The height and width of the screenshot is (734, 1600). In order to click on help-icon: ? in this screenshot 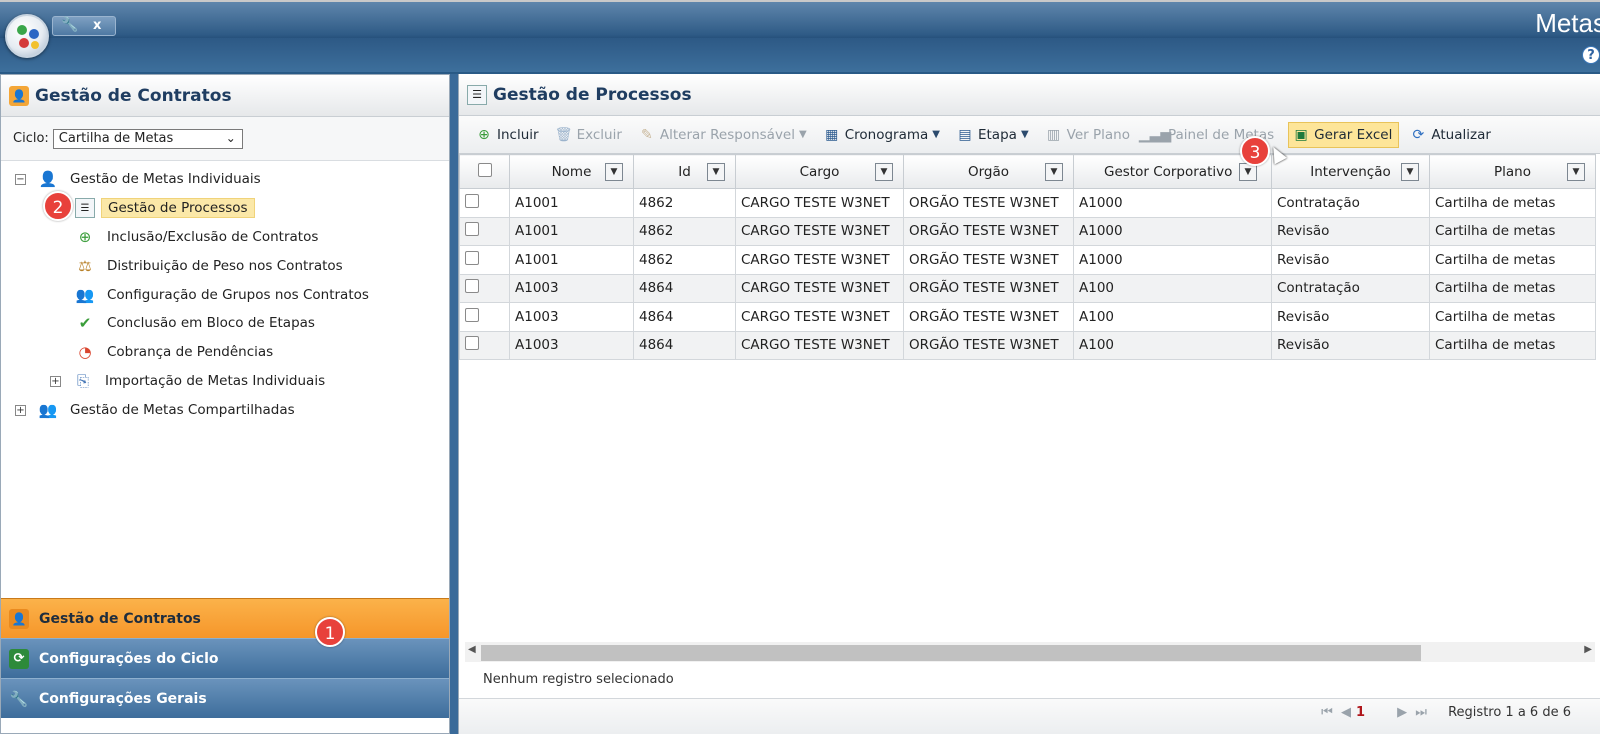, I will do `click(1591, 55)`.